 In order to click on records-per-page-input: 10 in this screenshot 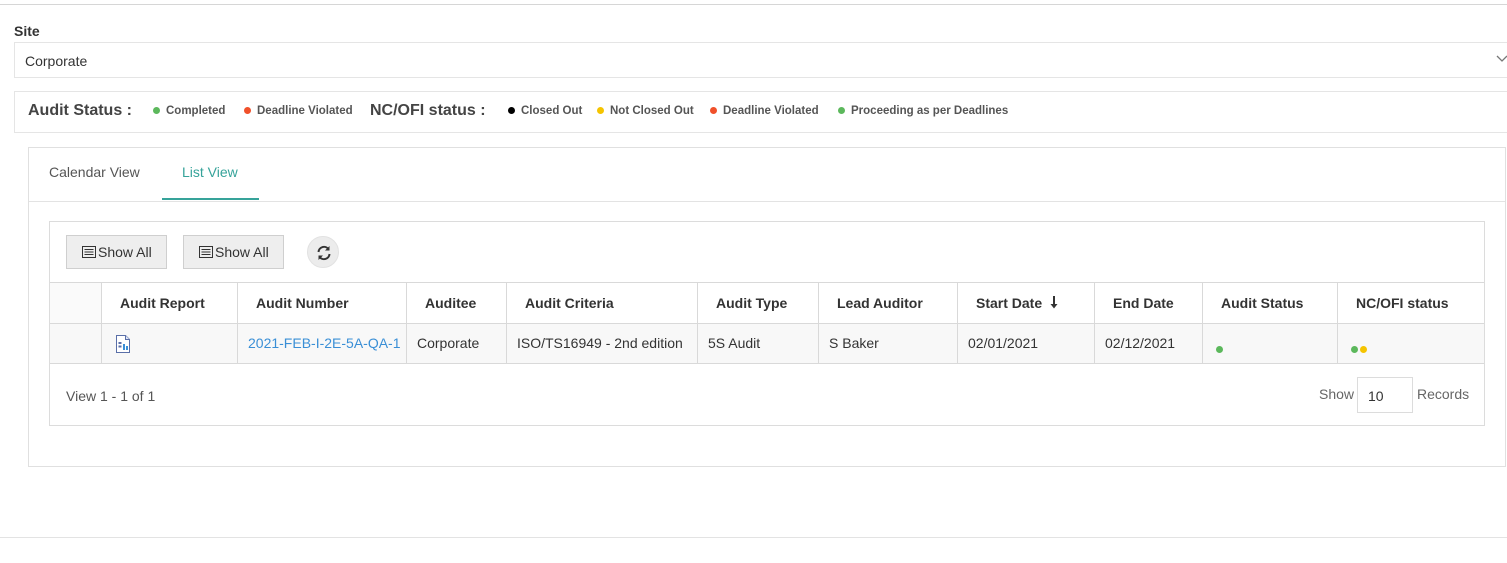, I will do `click(1385, 395)`.